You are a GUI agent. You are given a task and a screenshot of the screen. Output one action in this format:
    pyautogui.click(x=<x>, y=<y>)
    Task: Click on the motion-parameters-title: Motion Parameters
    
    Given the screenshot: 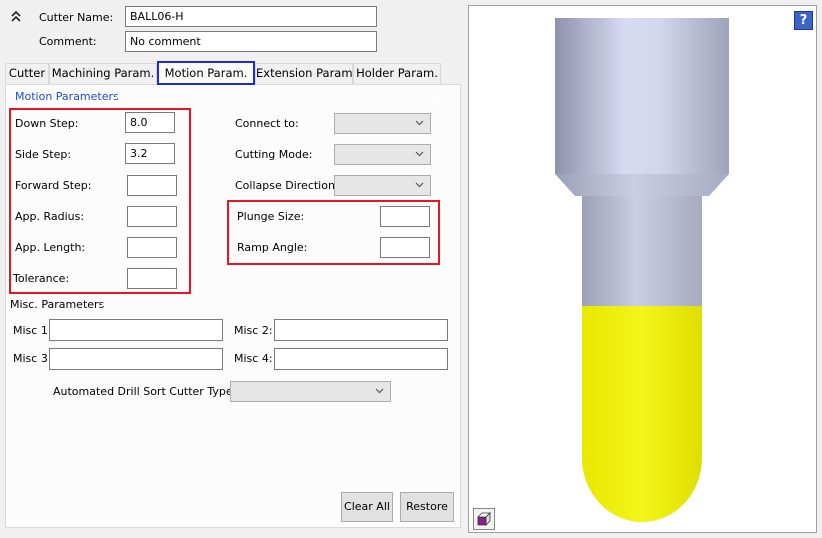 What is the action you would take?
    pyautogui.click(x=67, y=96)
    